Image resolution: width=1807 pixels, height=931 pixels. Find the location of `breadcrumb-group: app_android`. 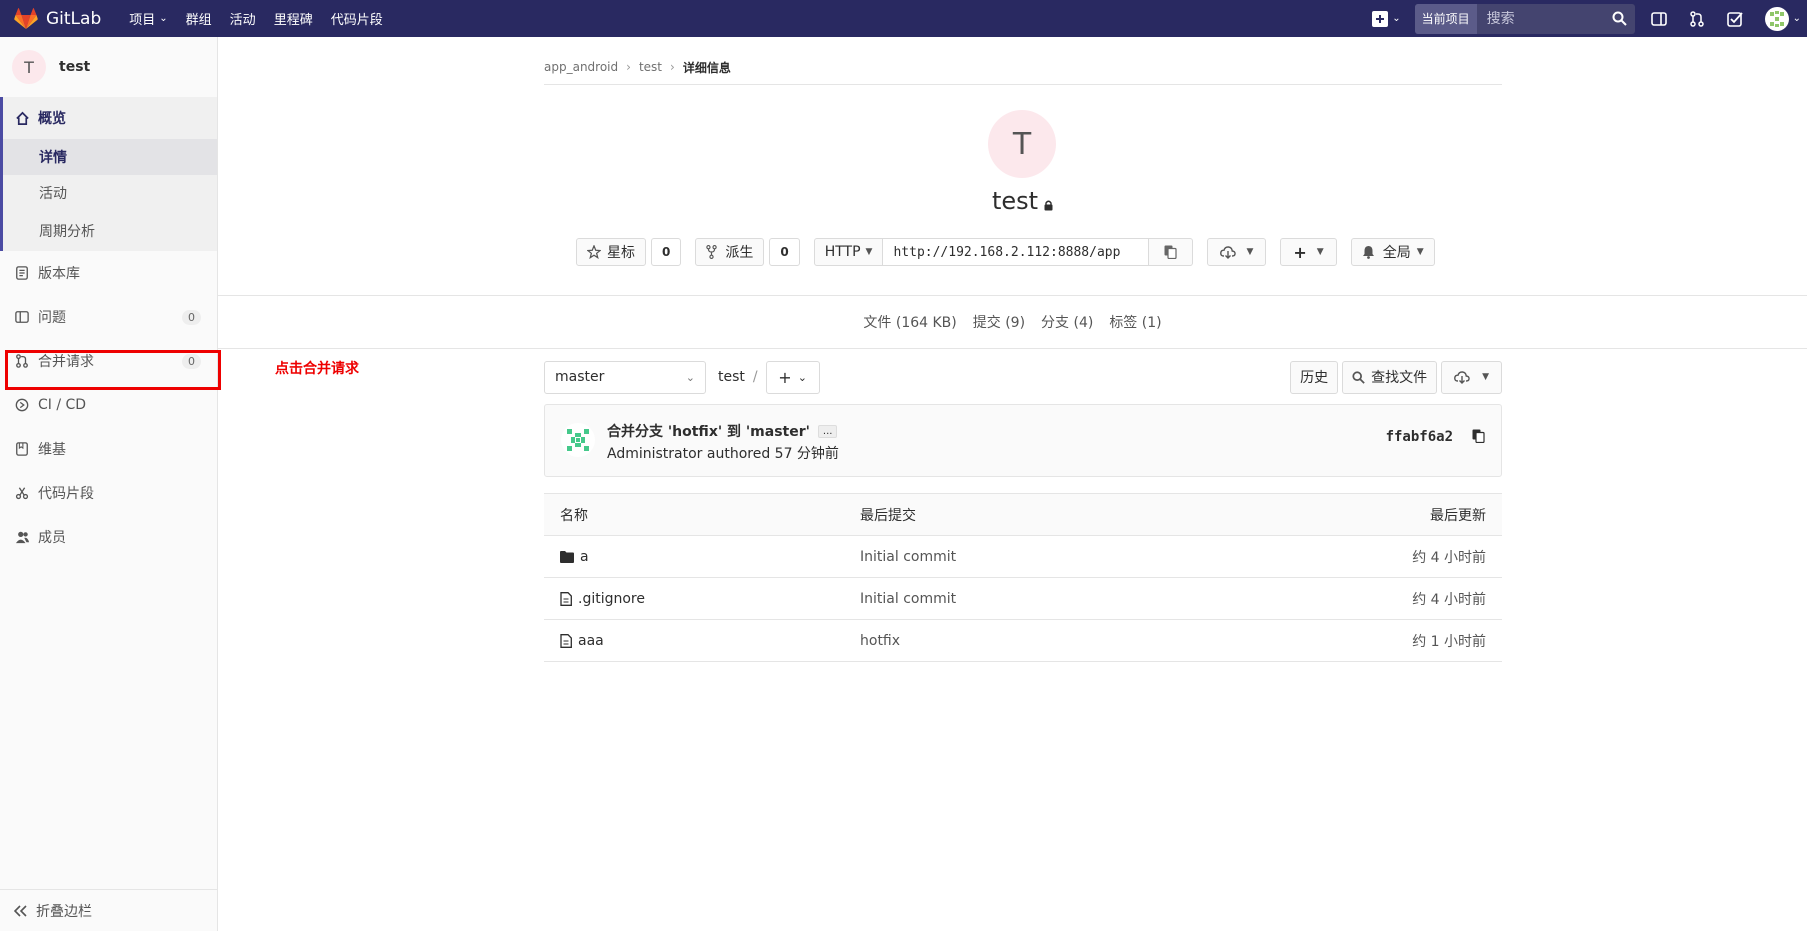

breadcrumb-group: app_android is located at coordinates (581, 67).